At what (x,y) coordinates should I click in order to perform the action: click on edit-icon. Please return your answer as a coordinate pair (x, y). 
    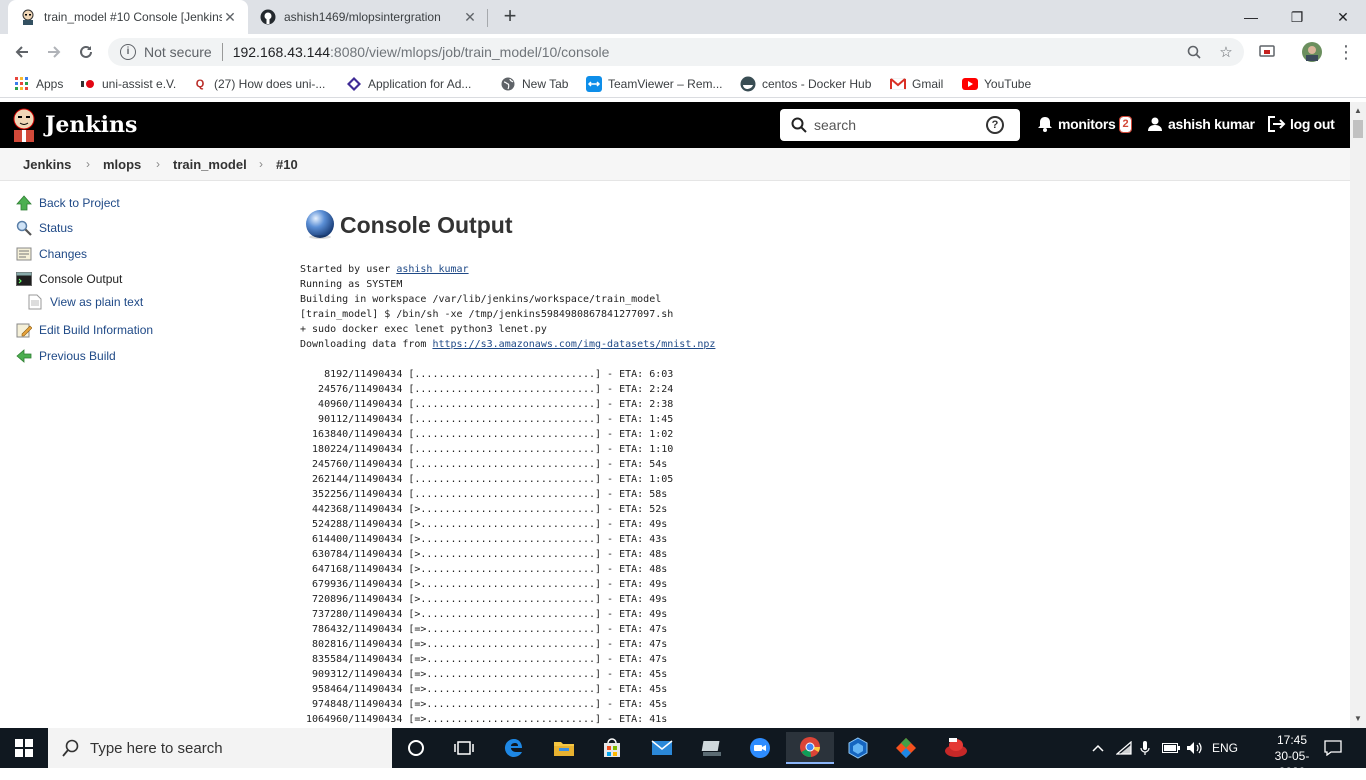
    Looking at the image, I should click on (24, 330).